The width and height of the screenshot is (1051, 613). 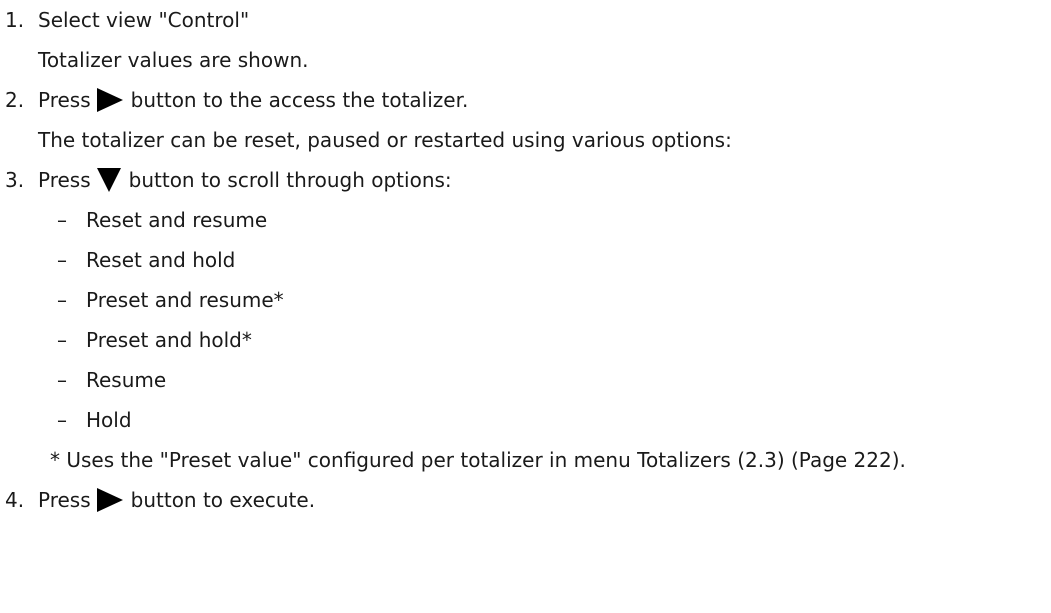 What do you see at coordinates (299, 100) in the screenshot?
I see `instruction-text: button to the access the totalizer.` at bounding box center [299, 100].